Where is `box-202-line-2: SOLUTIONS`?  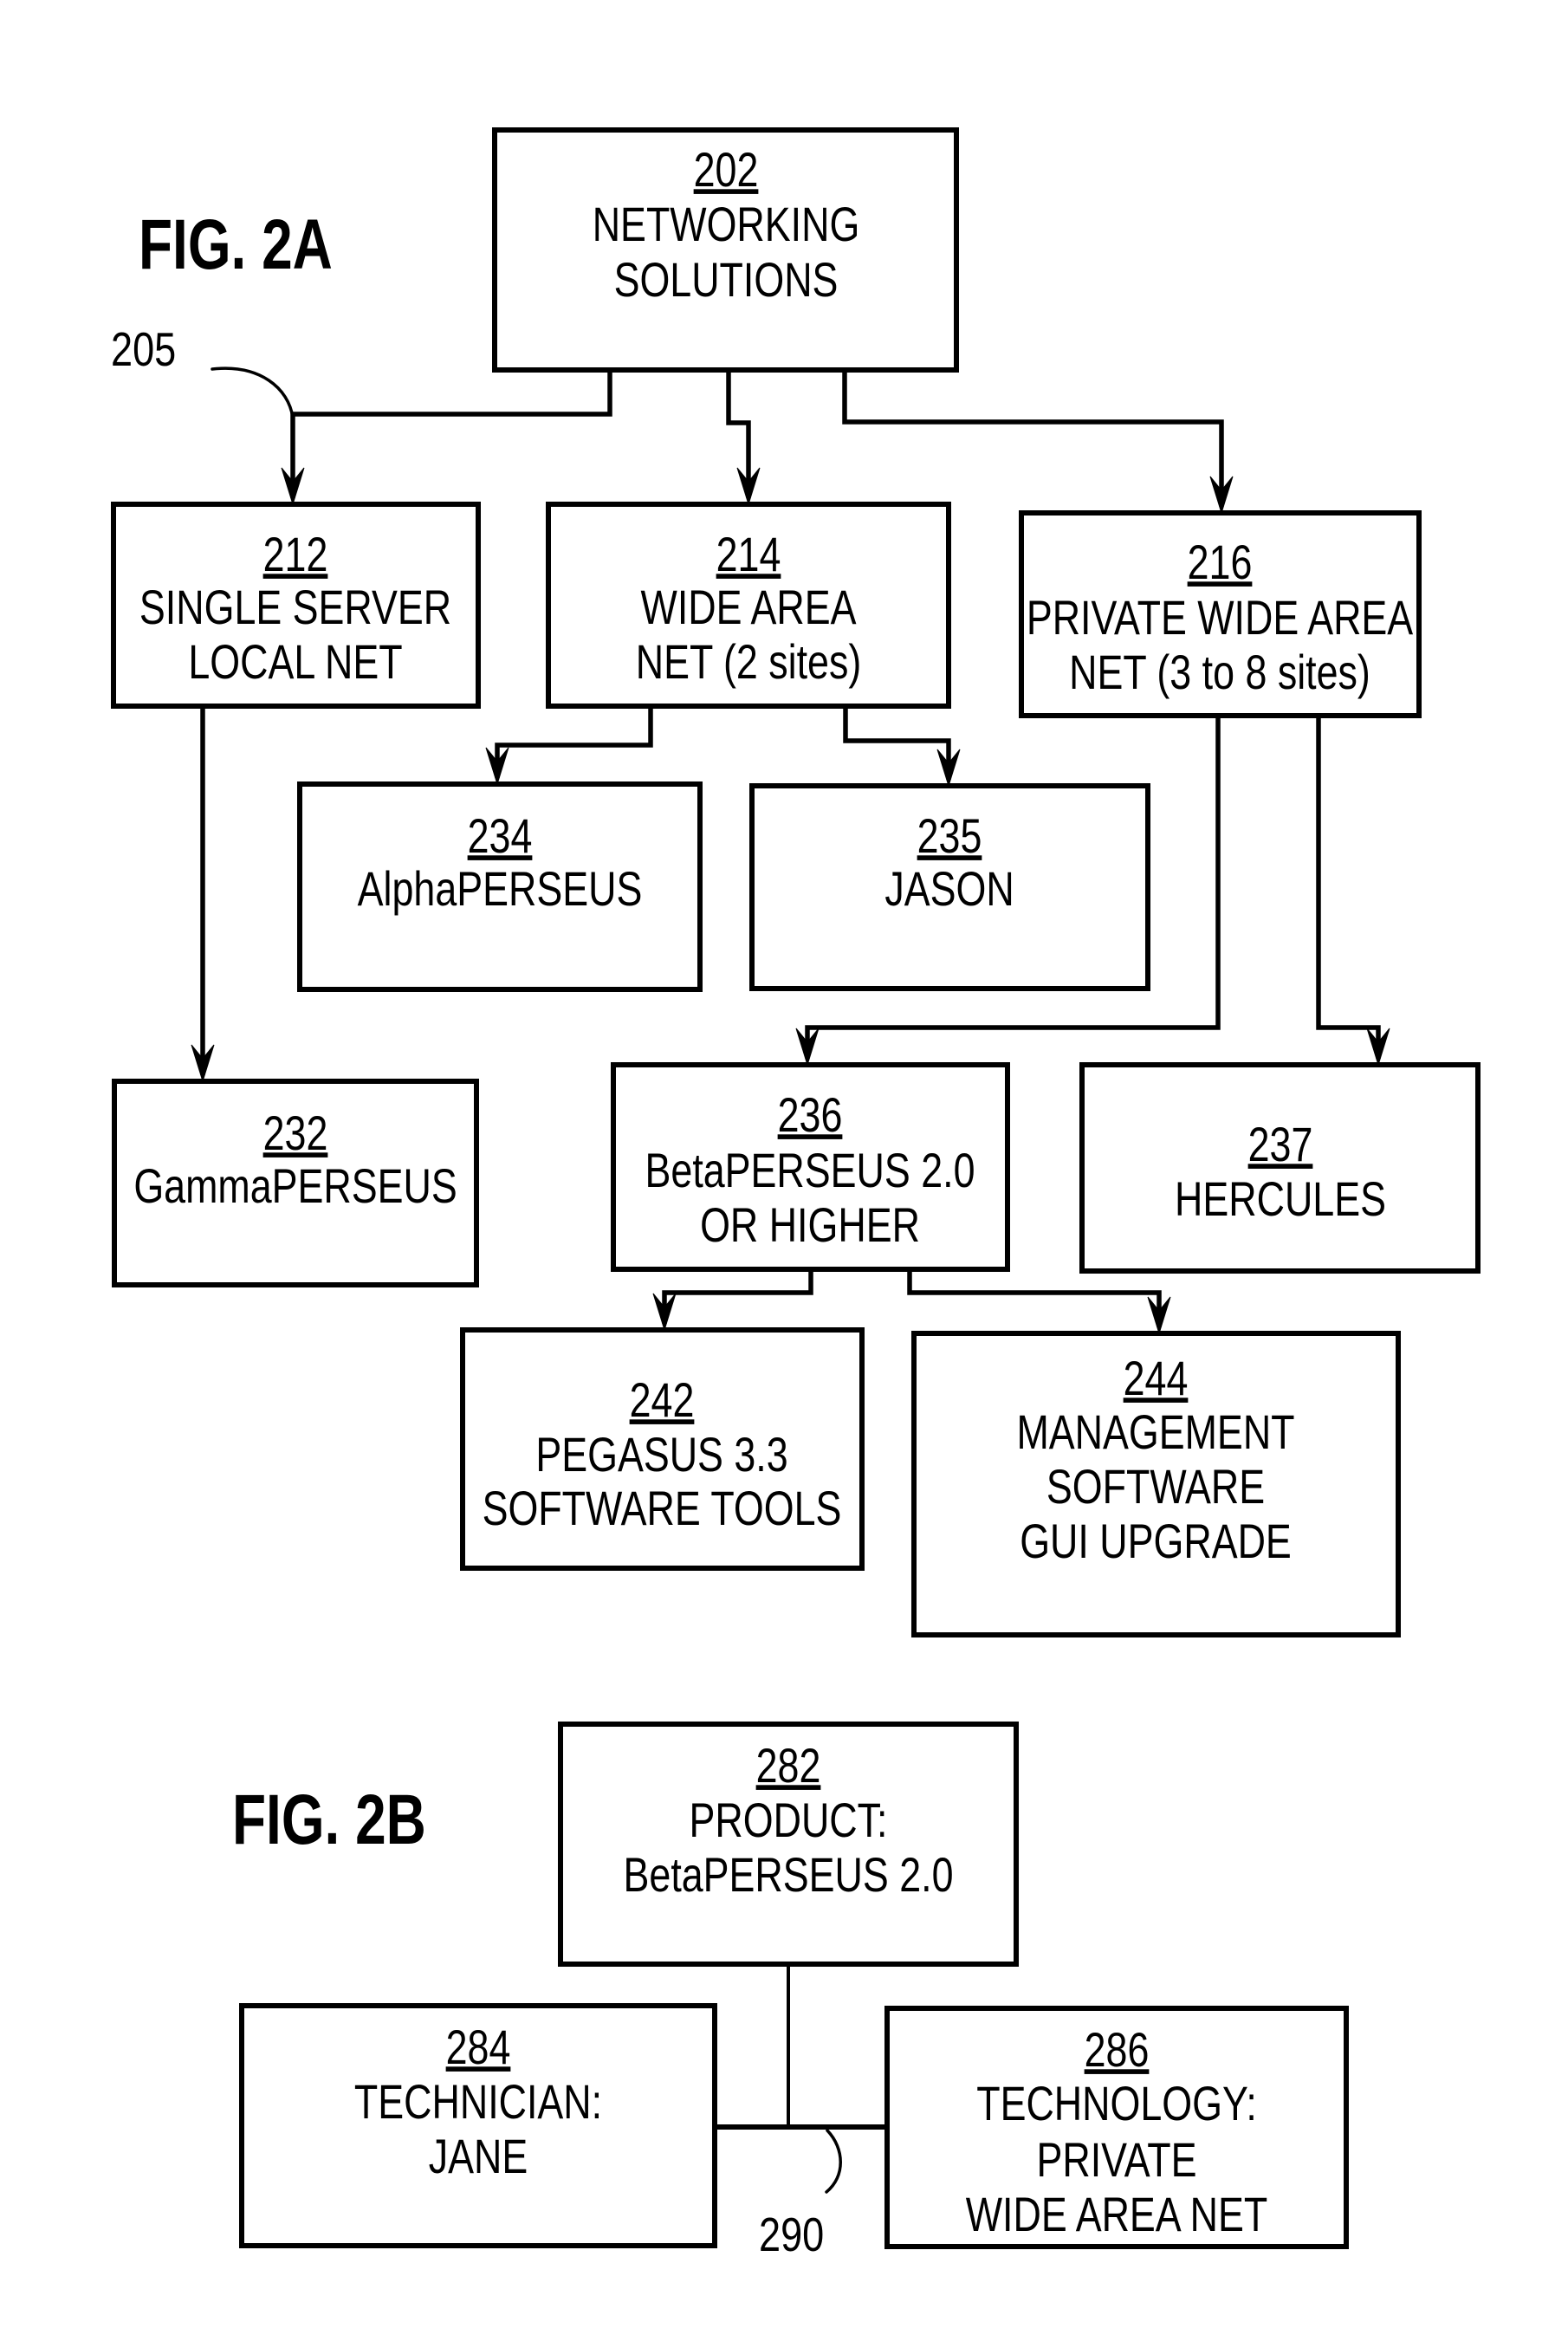 box-202-line-2: SOLUTIONS is located at coordinates (726, 279).